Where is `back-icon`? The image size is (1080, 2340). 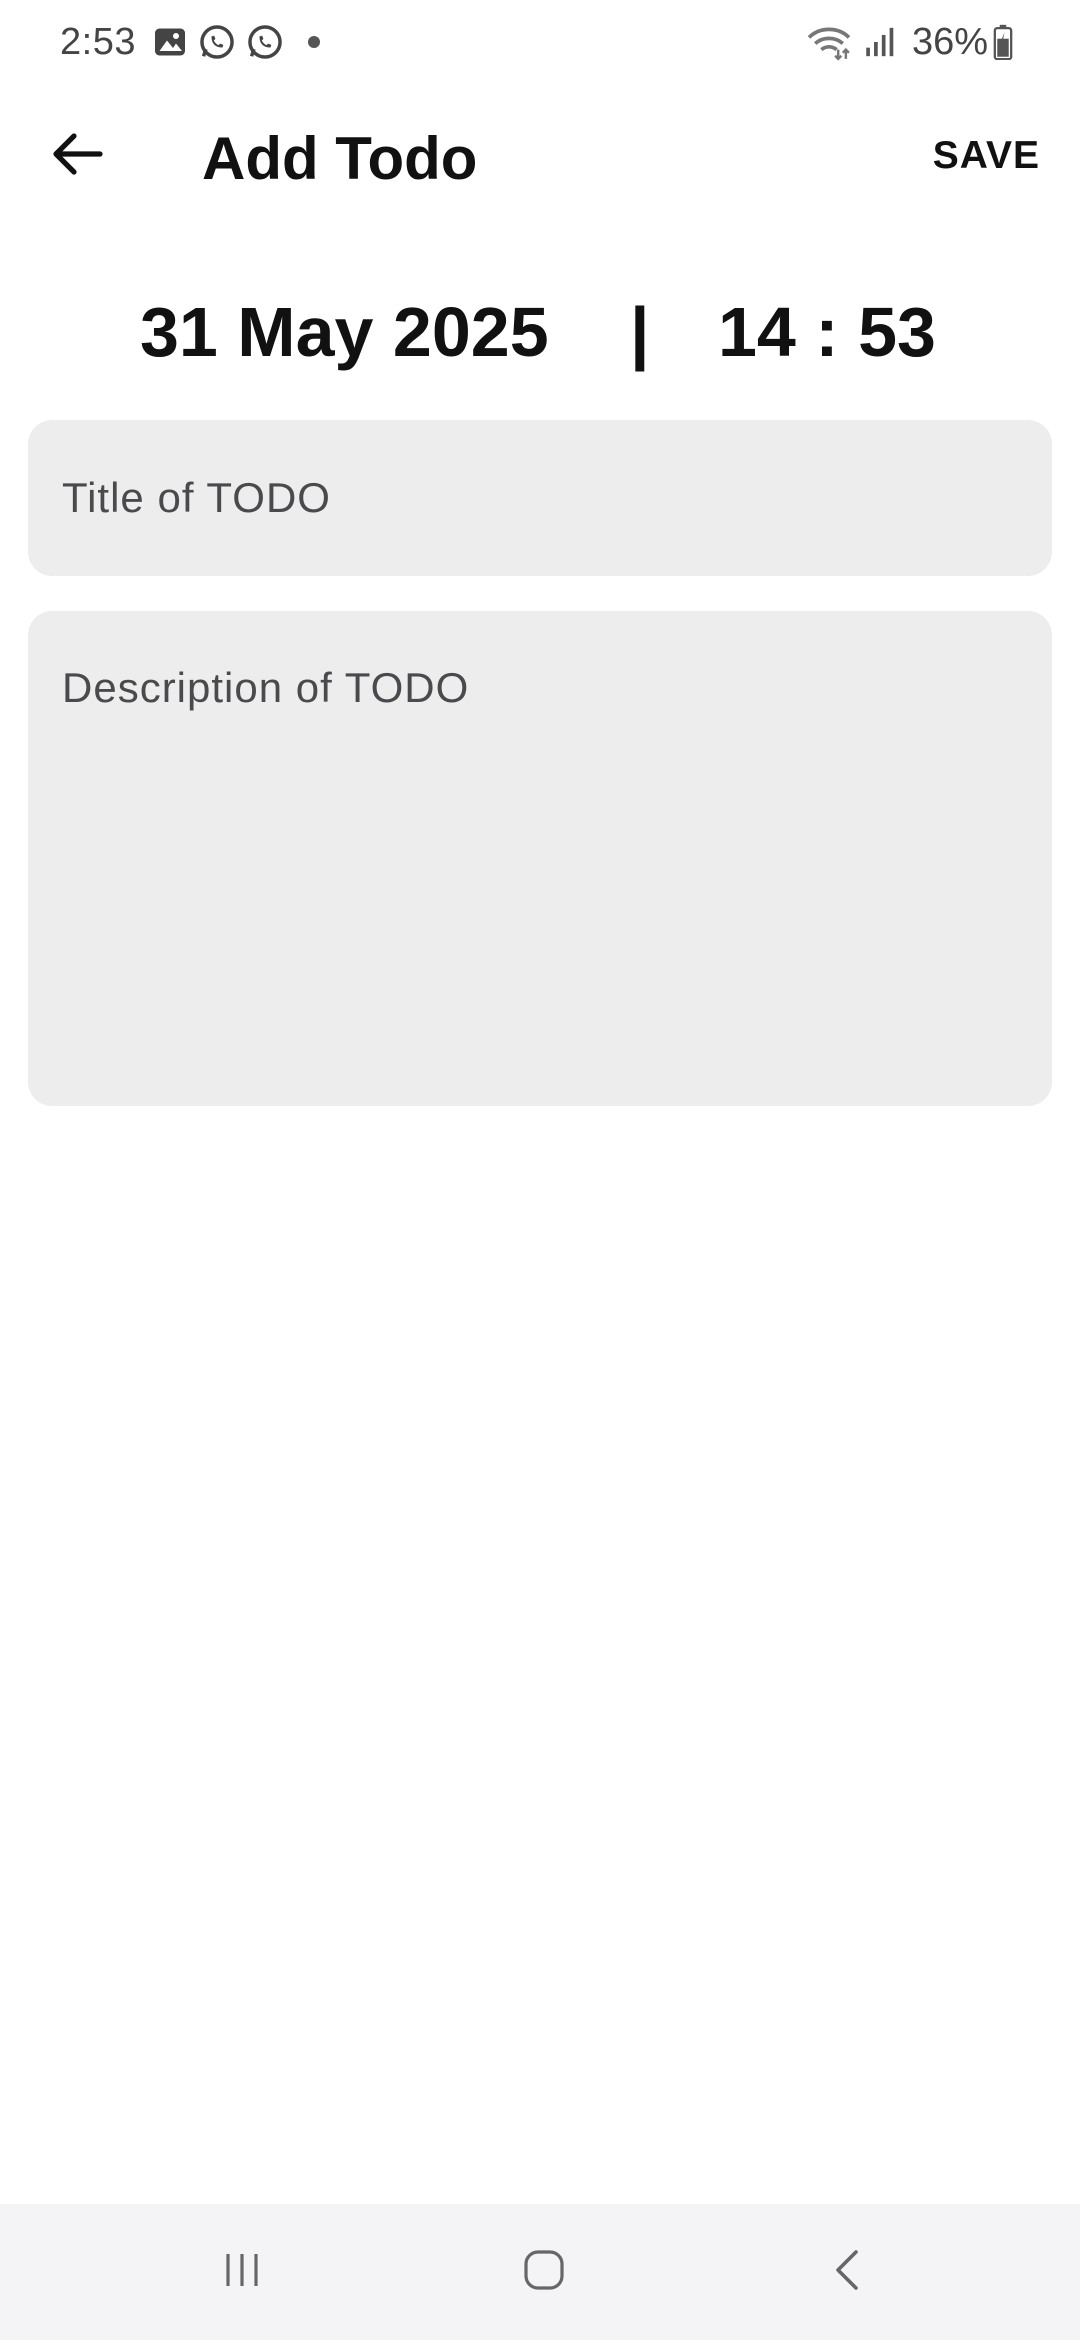 back-icon is located at coordinates (848, 2272).